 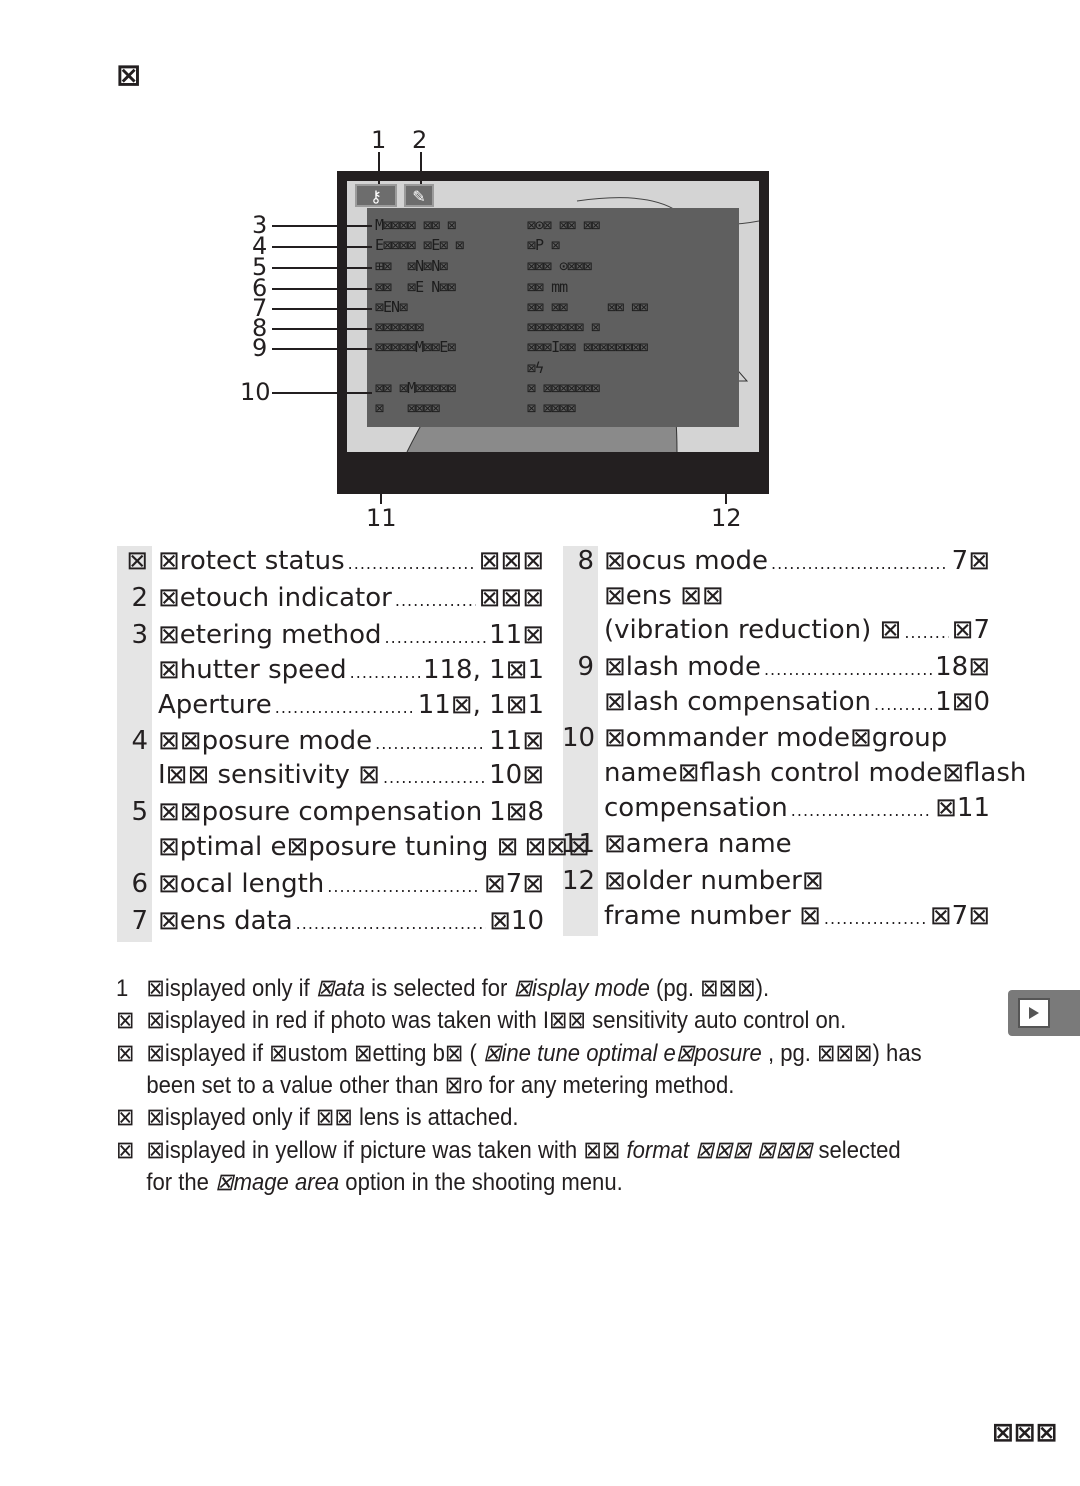 I want to click on retouch-brush-icon: ✎, so click(x=419, y=195).